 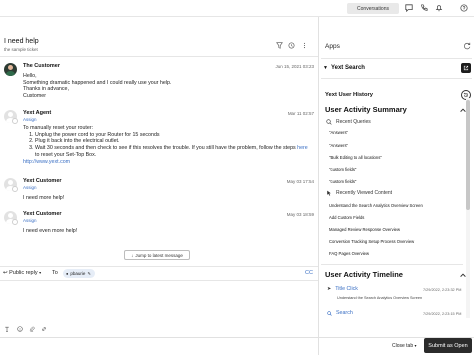 What do you see at coordinates (353, 122) in the screenshot?
I see `recent-queries-label: Recent Queries` at bounding box center [353, 122].